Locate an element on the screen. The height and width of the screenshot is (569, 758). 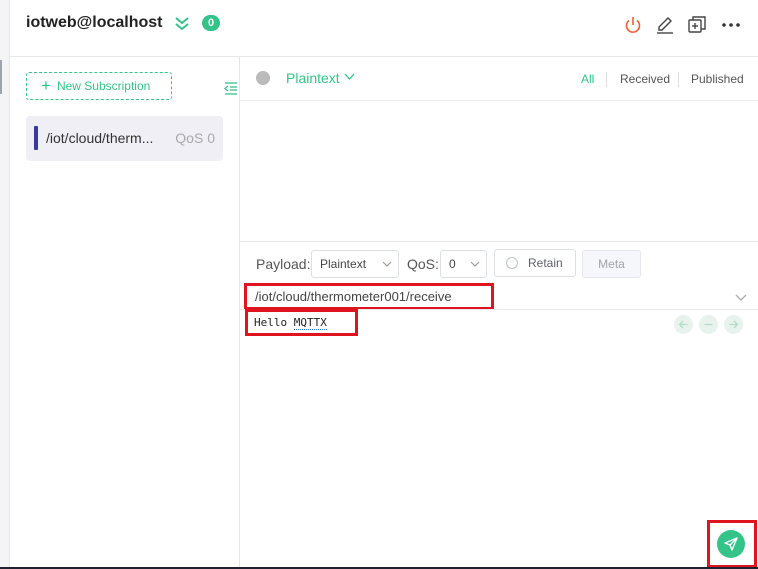
payload-format-label: Plaintext is located at coordinates (313, 78).